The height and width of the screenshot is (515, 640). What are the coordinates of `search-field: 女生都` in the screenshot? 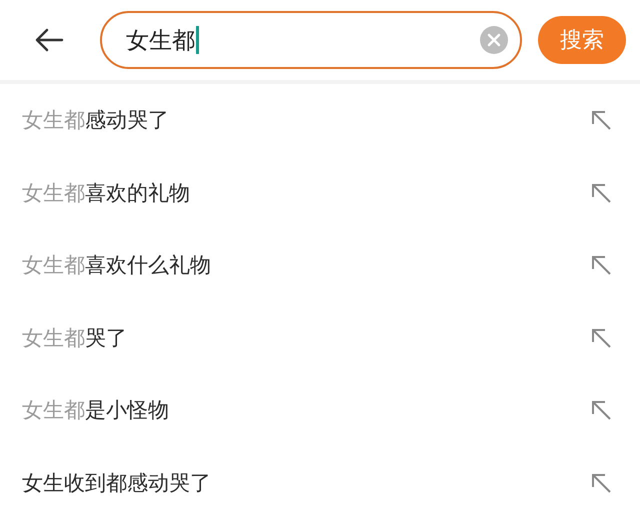 It's located at (311, 40).